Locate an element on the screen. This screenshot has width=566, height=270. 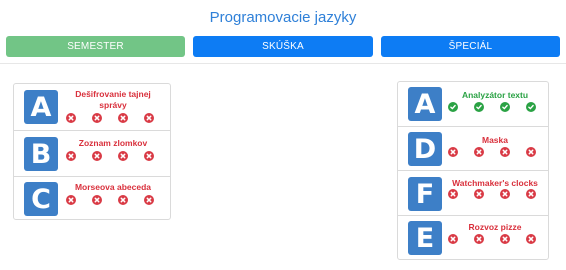
assignment-letter-badge: F is located at coordinates (425, 194).